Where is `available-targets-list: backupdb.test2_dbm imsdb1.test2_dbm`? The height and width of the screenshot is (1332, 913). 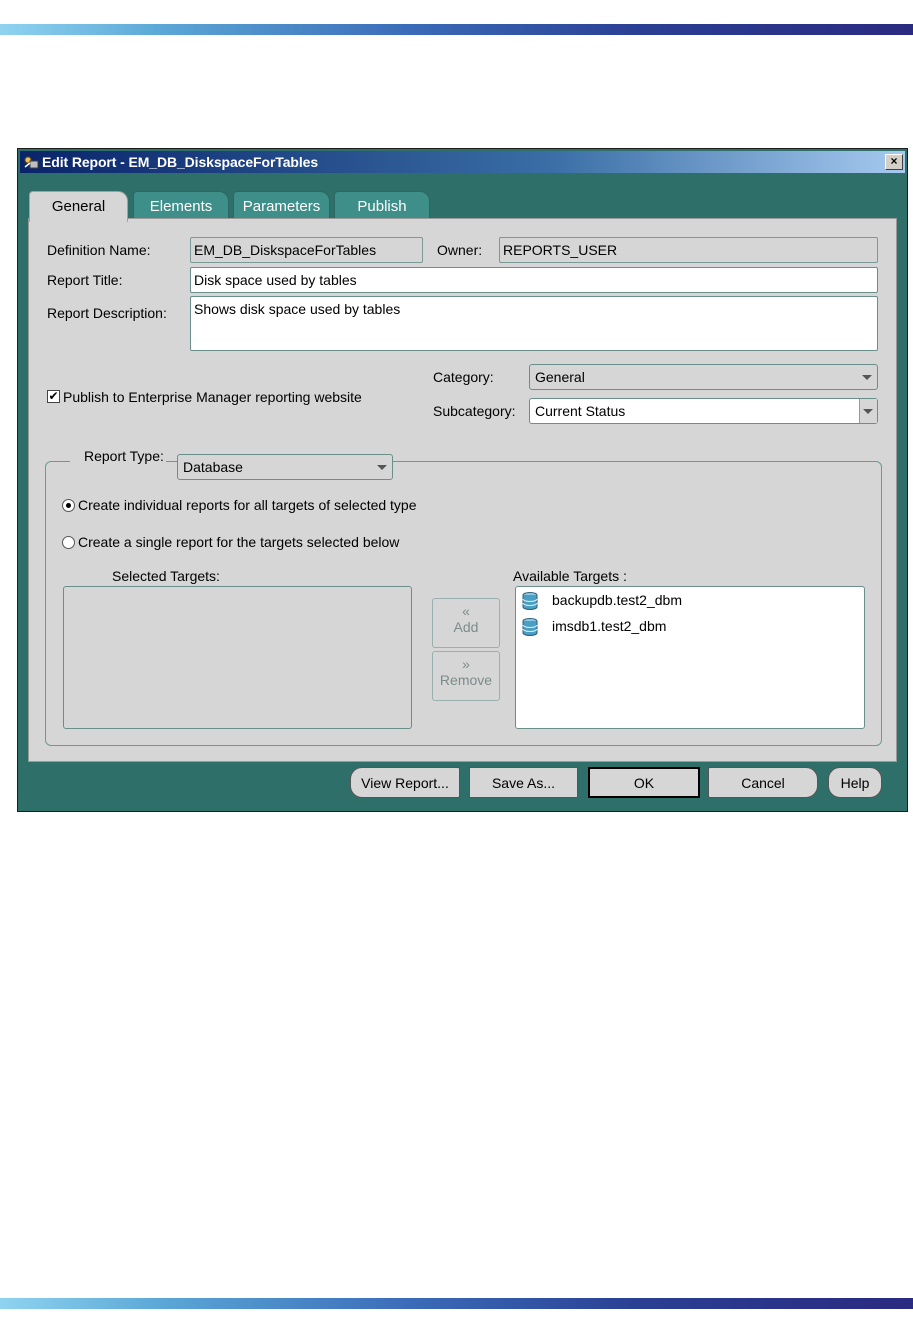 available-targets-list: backupdb.test2_dbm imsdb1.test2_dbm is located at coordinates (690, 657).